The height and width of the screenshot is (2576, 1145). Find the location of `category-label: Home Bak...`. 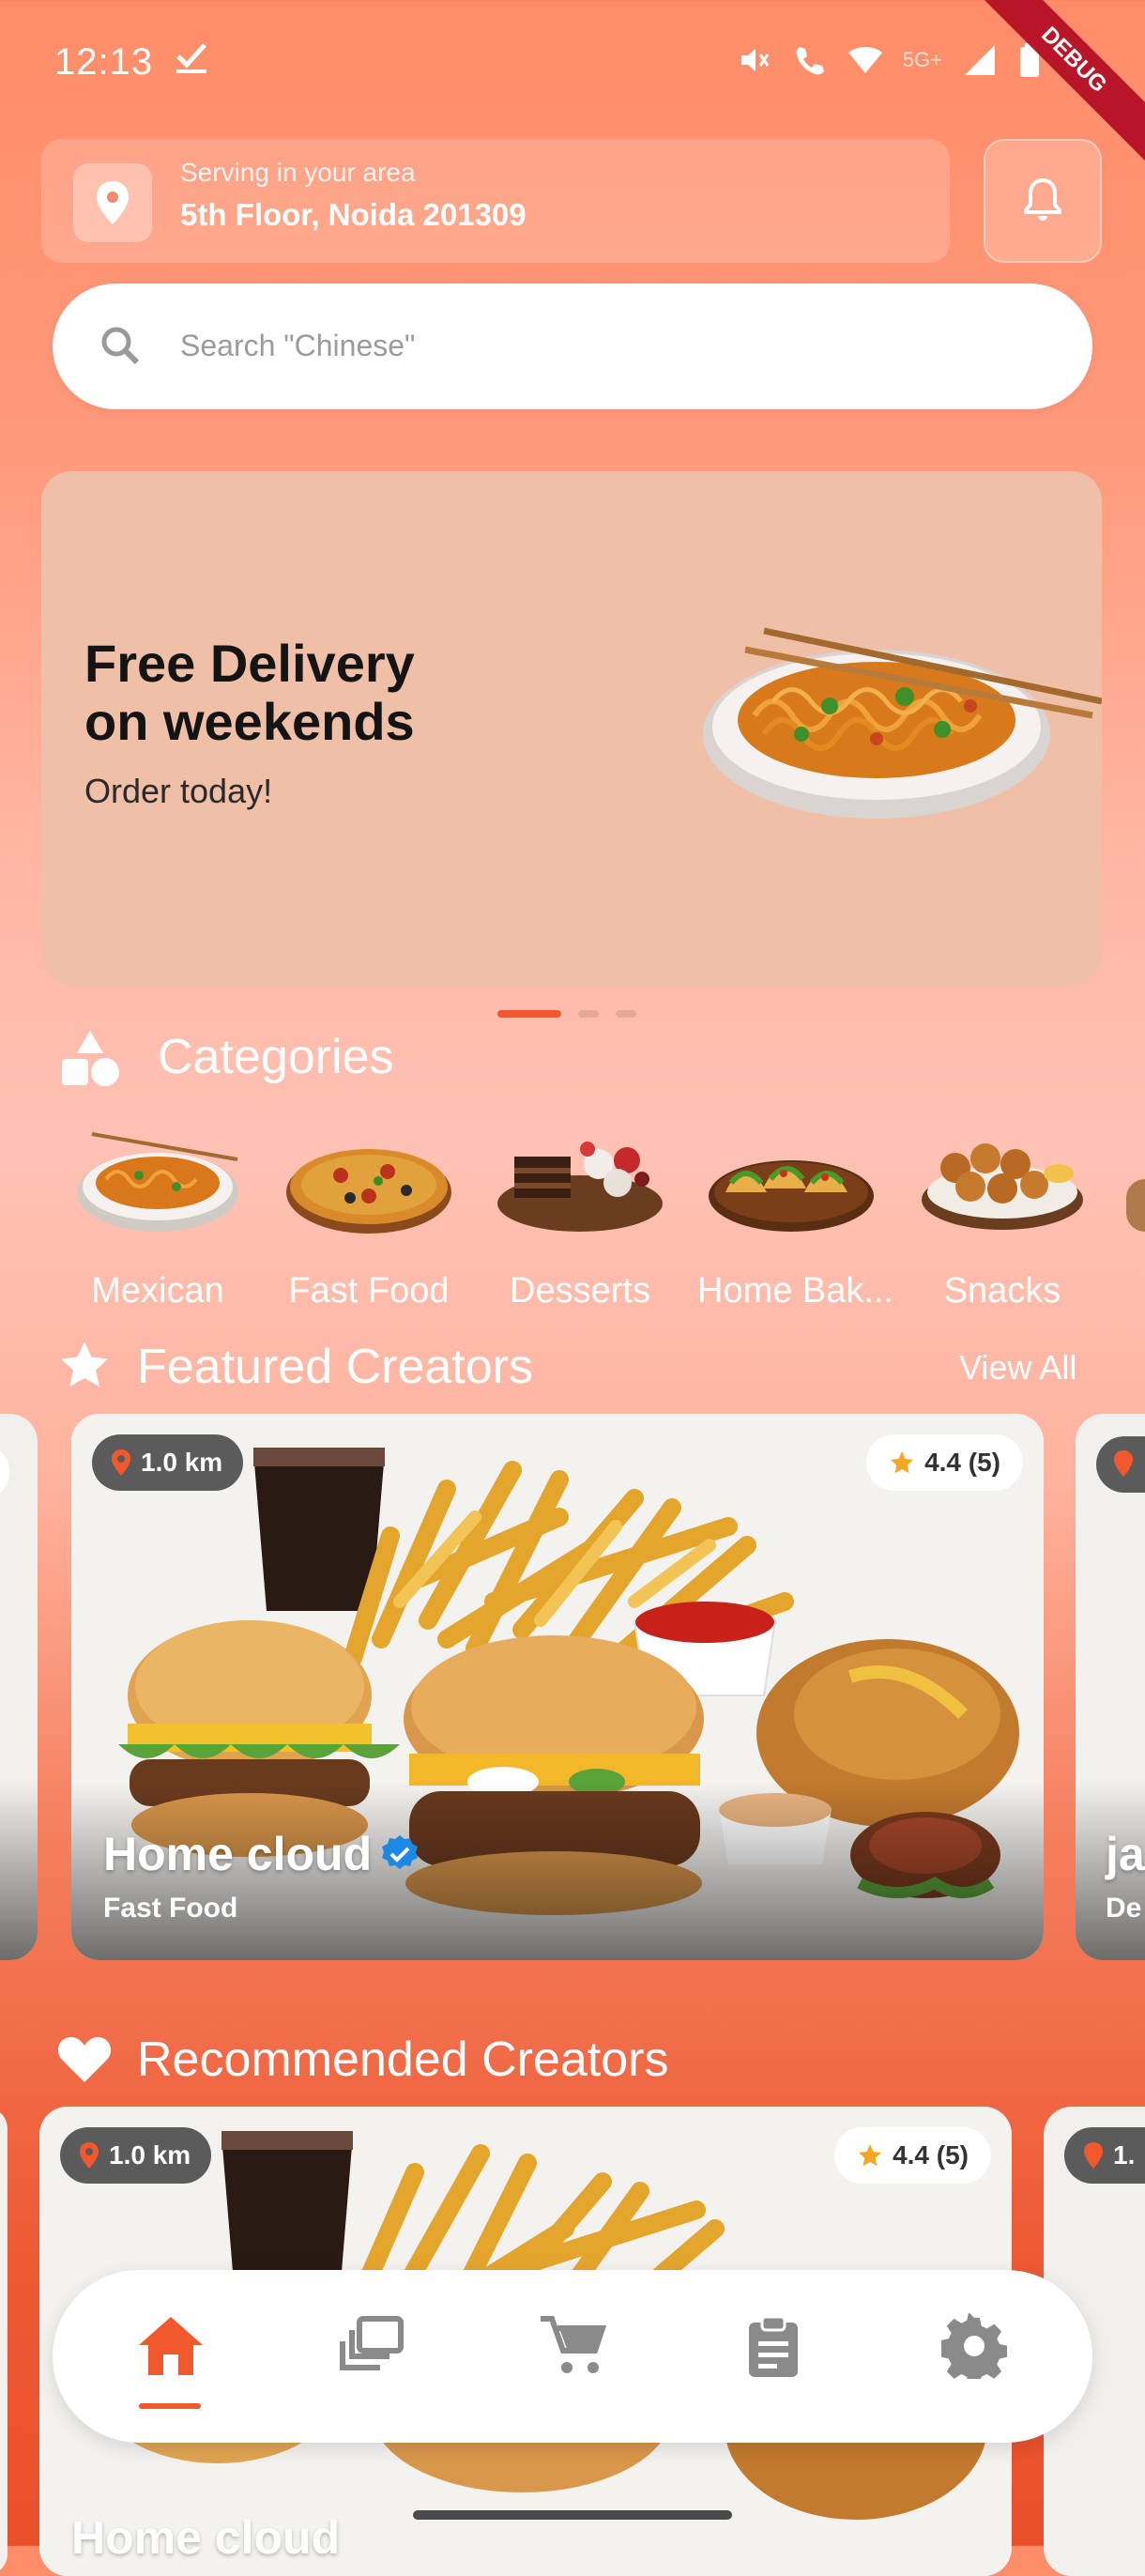

category-label: Home Bak... is located at coordinates (795, 1291).